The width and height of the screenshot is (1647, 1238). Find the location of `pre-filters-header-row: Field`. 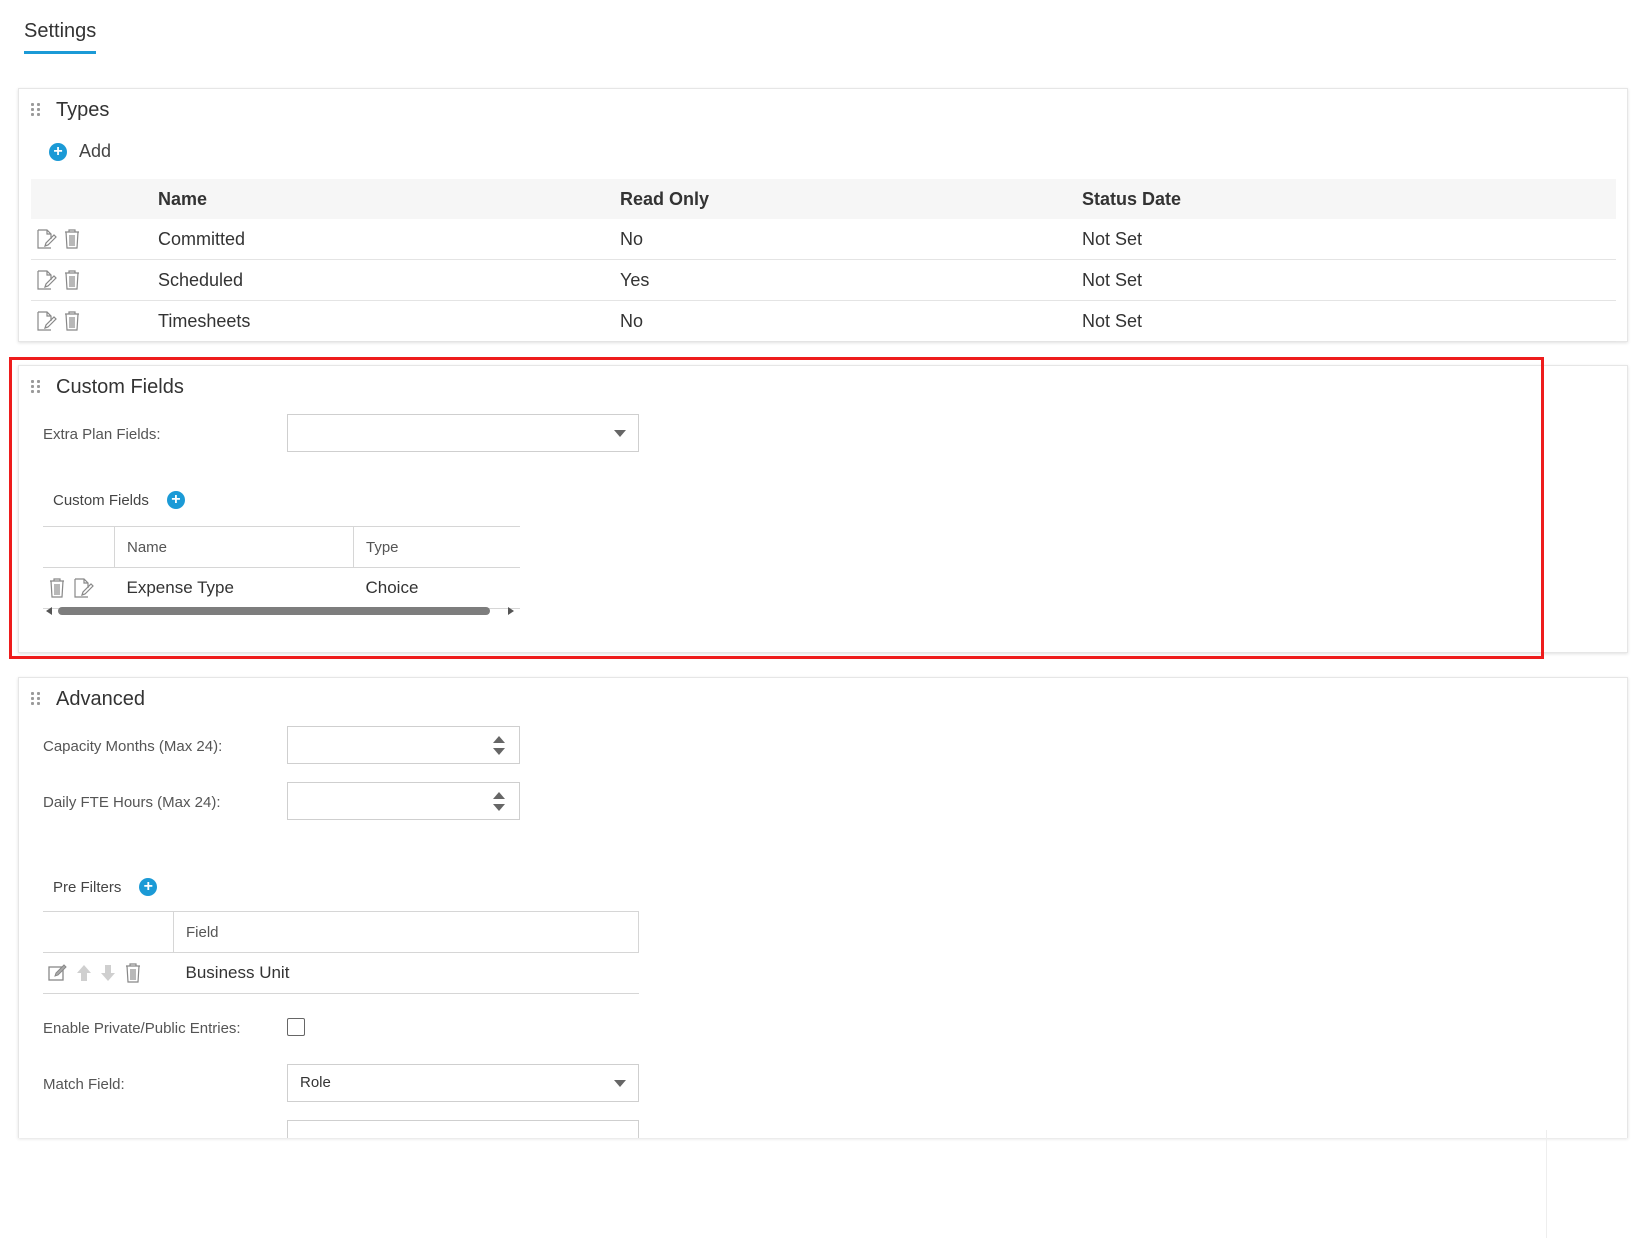

pre-filters-header-row: Field is located at coordinates (341, 932).